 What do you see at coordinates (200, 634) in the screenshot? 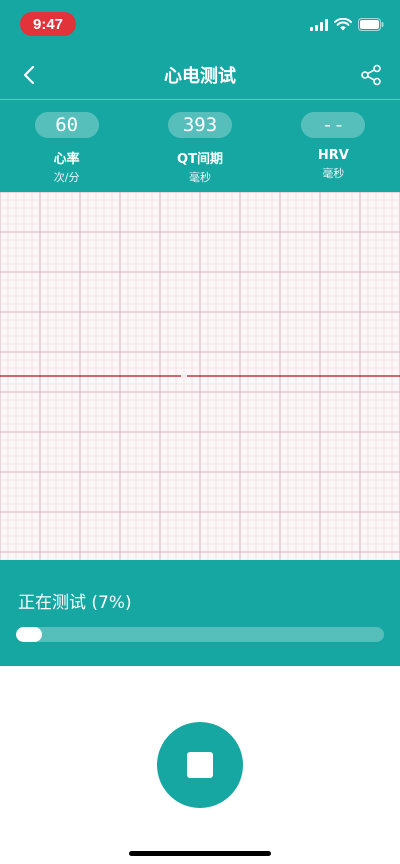
I see `progress-bar` at bounding box center [200, 634].